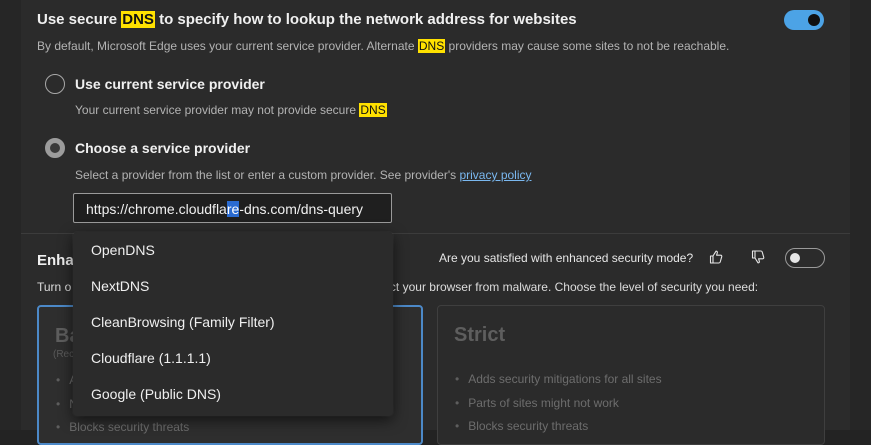 This screenshot has height=445, width=871. What do you see at coordinates (860, 215) in the screenshot?
I see `window-gutter-right` at bounding box center [860, 215].